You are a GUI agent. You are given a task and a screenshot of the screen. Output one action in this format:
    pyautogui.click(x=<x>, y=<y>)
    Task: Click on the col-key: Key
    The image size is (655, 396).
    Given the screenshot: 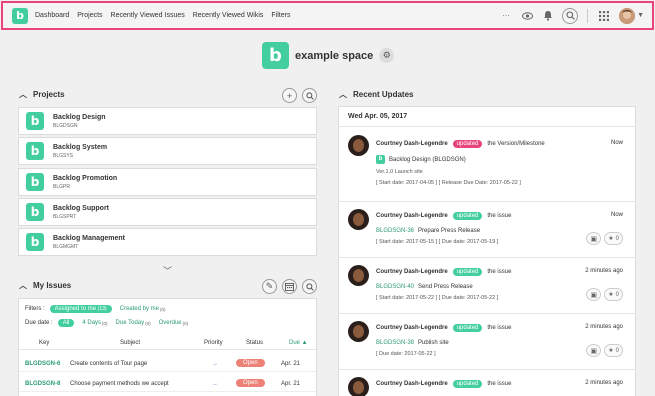 What is the action you would take?
    pyautogui.click(x=44, y=343)
    